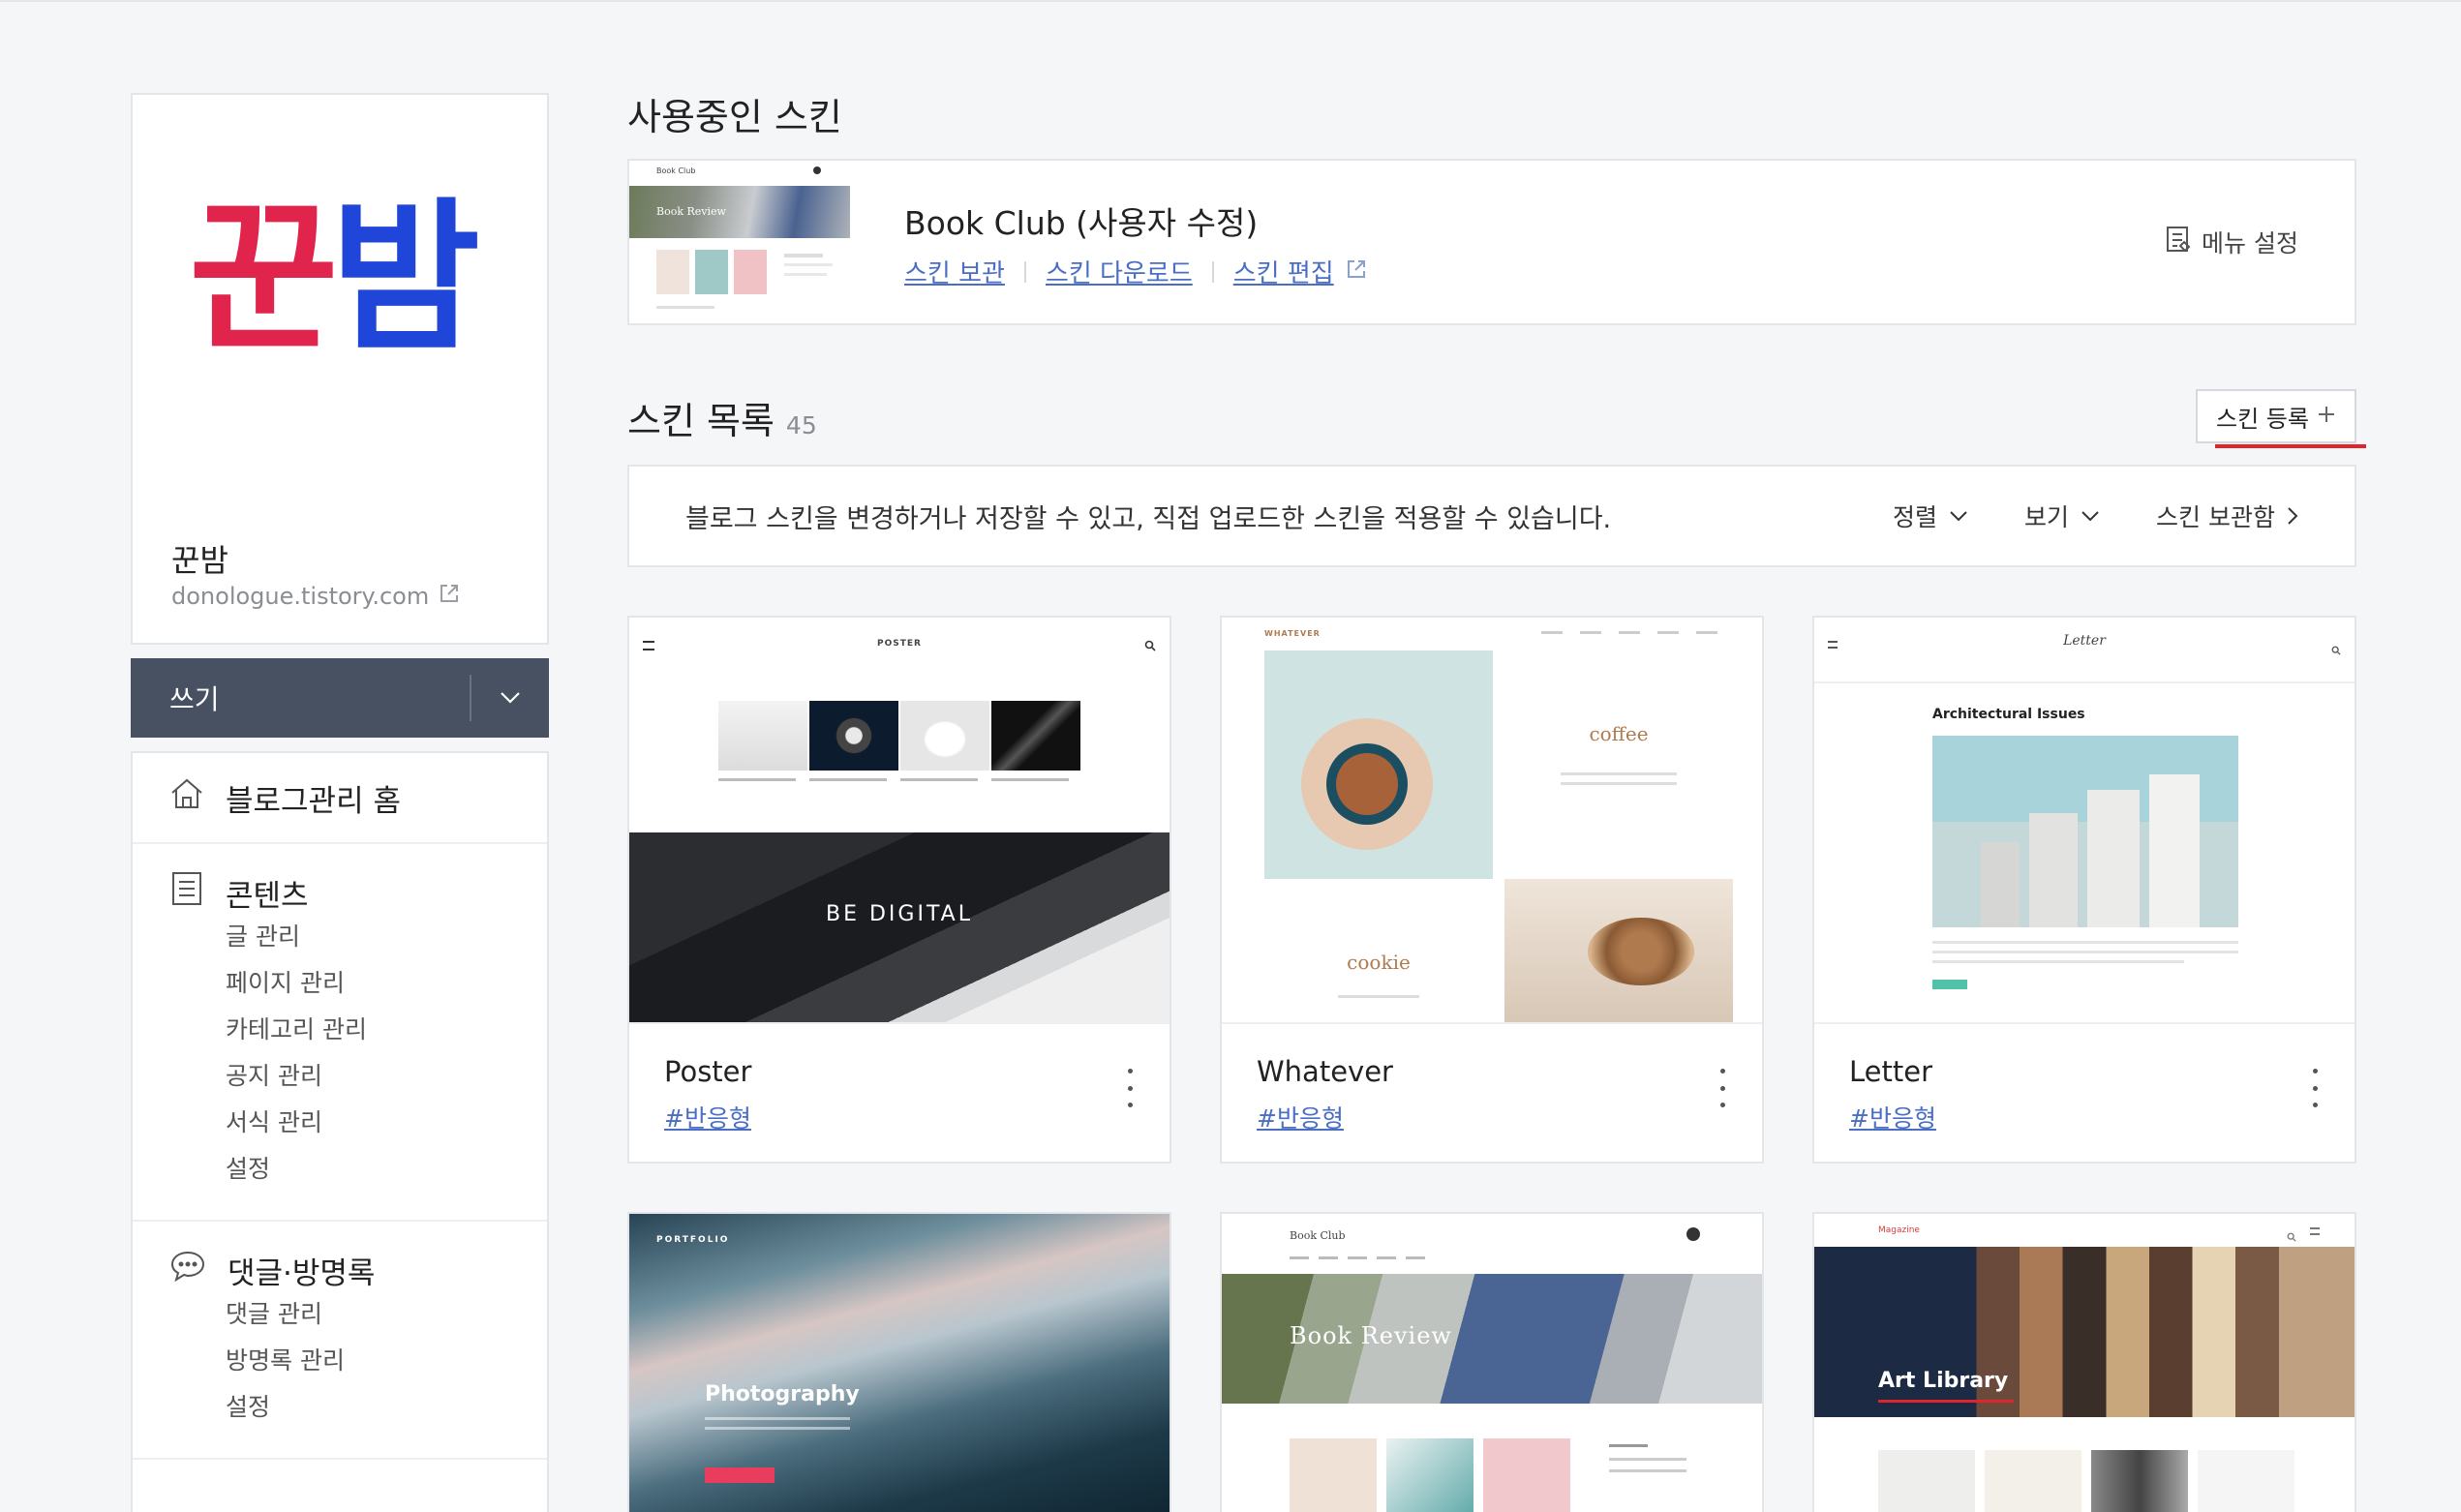 The image size is (2461, 1512). What do you see at coordinates (899, 644) in the screenshot?
I see `preview-brand: POSTER` at bounding box center [899, 644].